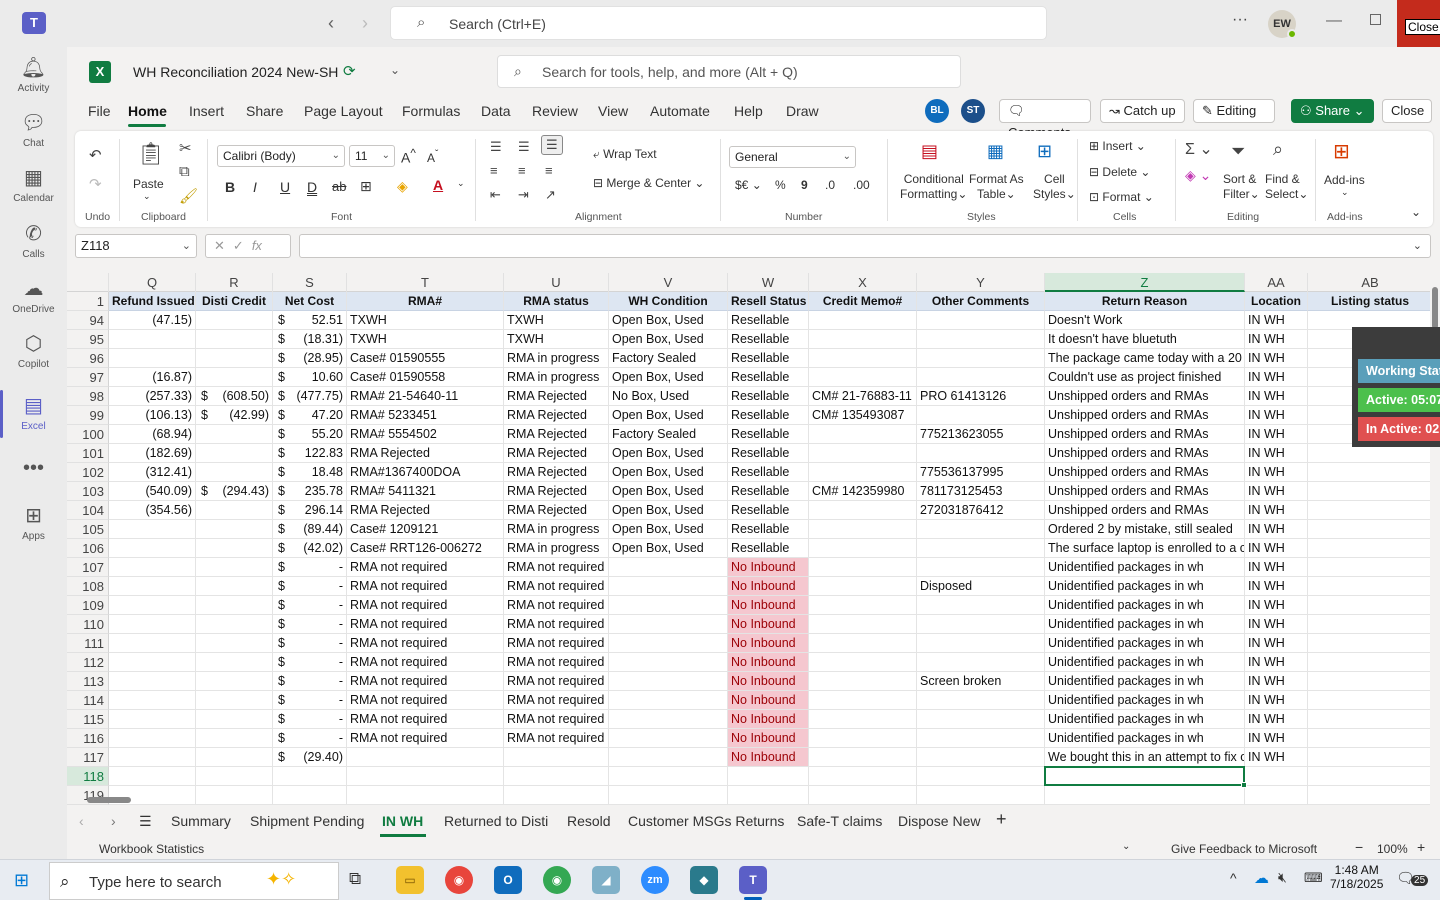  What do you see at coordinates (1240, 20) in the screenshot?
I see `more-options-icon: ···` at bounding box center [1240, 20].